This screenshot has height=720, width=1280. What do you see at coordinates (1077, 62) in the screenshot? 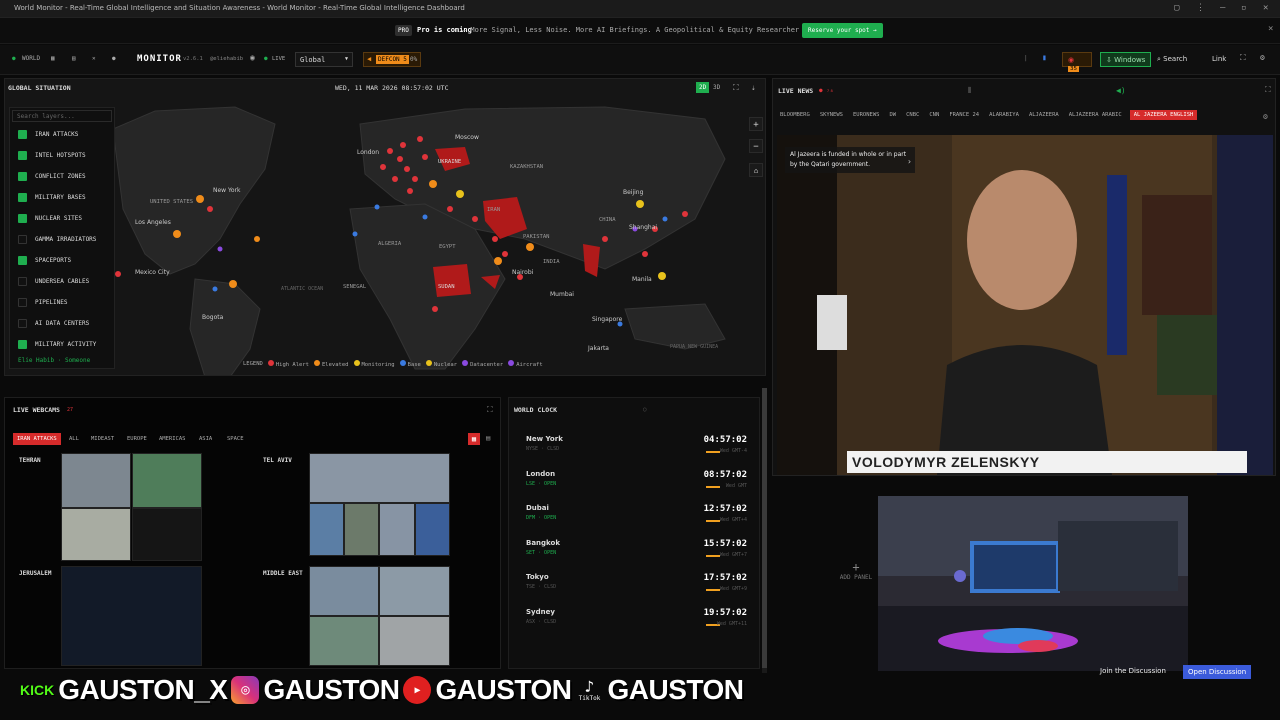
I see `alerts-counter: ◉ 35` at bounding box center [1077, 62].